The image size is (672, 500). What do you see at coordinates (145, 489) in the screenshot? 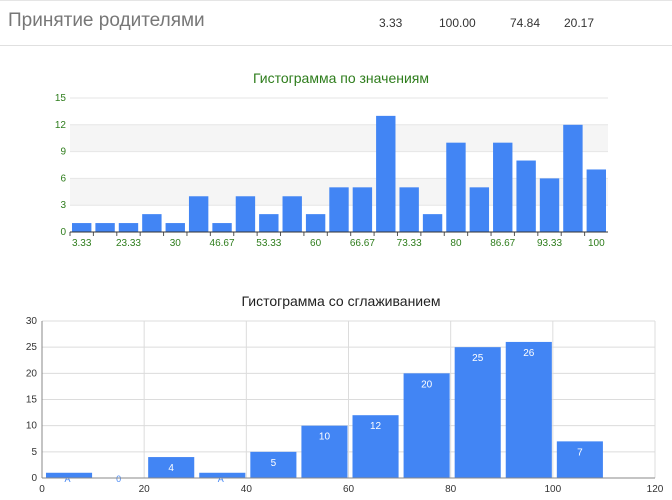
I see `x-tick-label: 20` at bounding box center [145, 489].